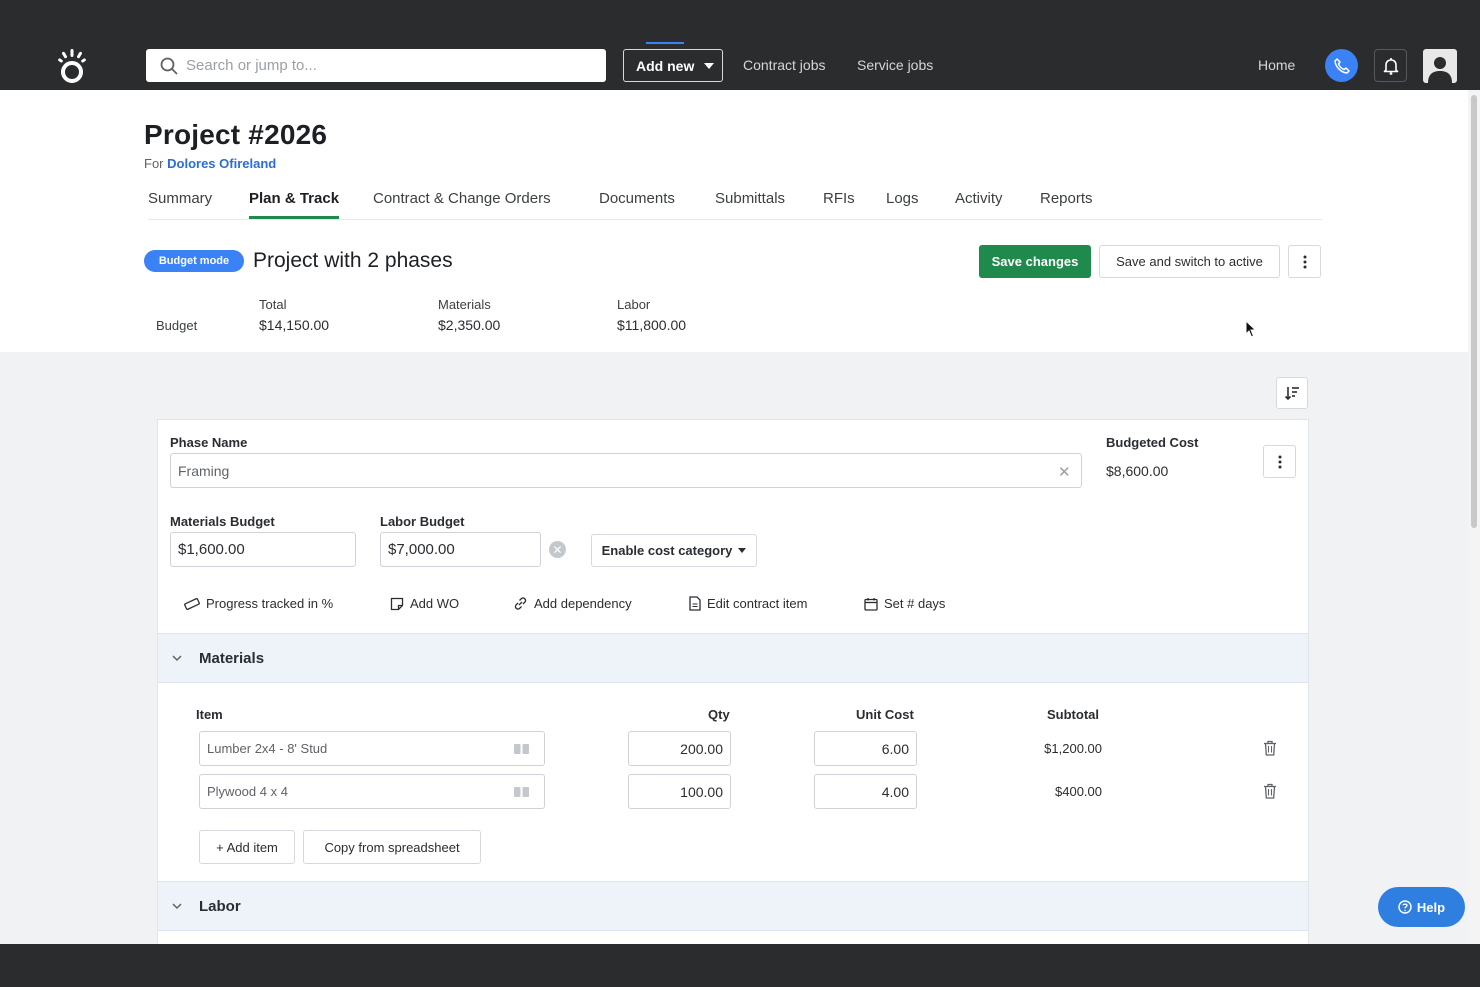 Image resolution: width=1480 pixels, height=987 pixels. Describe the element at coordinates (1421, 907) in the screenshot. I see `help-button: Help` at that location.